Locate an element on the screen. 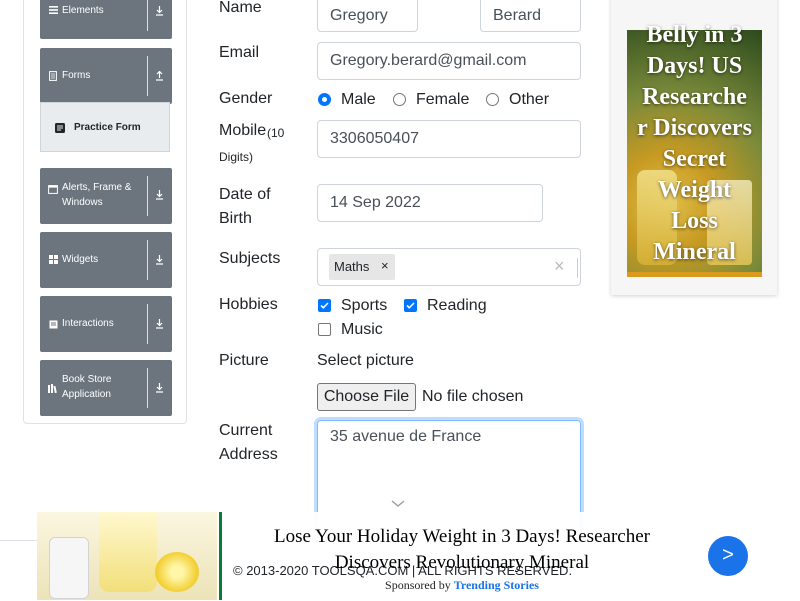  mobile-hint-second: Digits) is located at coordinates (236, 157).